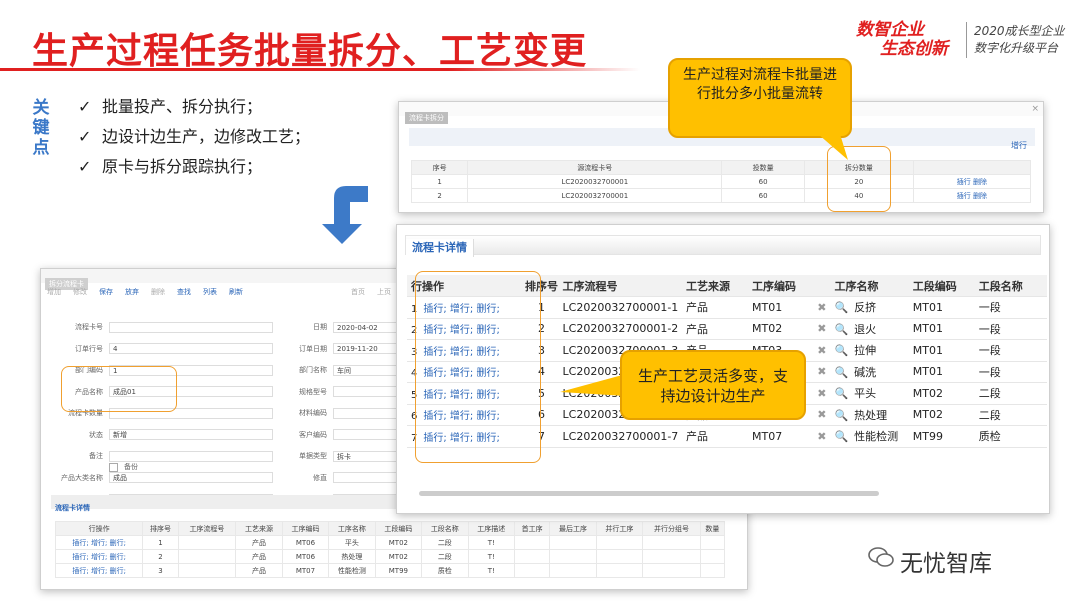 Image resolution: width=1080 pixels, height=607 pixels. What do you see at coordinates (236, 292) in the screenshot?
I see `refresh-button: 刷新` at bounding box center [236, 292].